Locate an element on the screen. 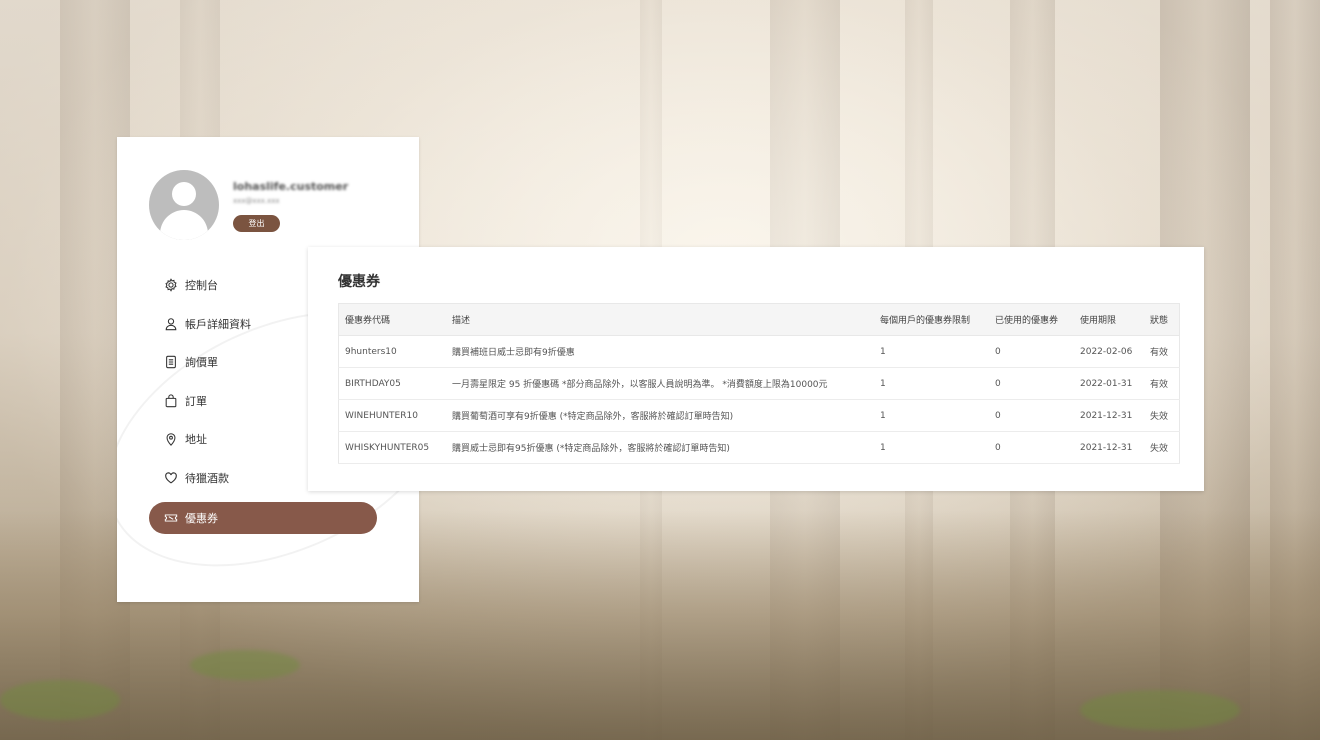 This screenshot has width=1320, height=740. menu-item-label: 優惠券 is located at coordinates (201, 518).